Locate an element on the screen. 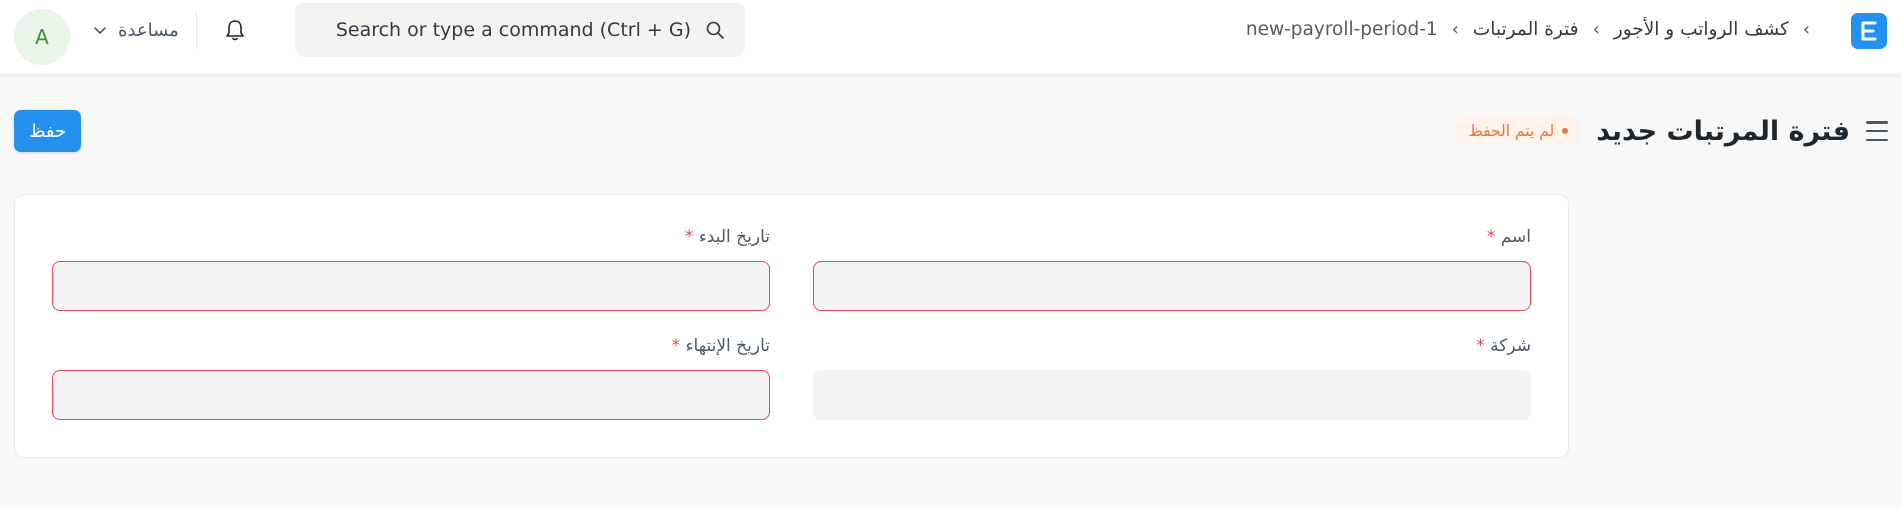  end-date-field-group: تاريخ الإنتهاء * is located at coordinates (411, 378).